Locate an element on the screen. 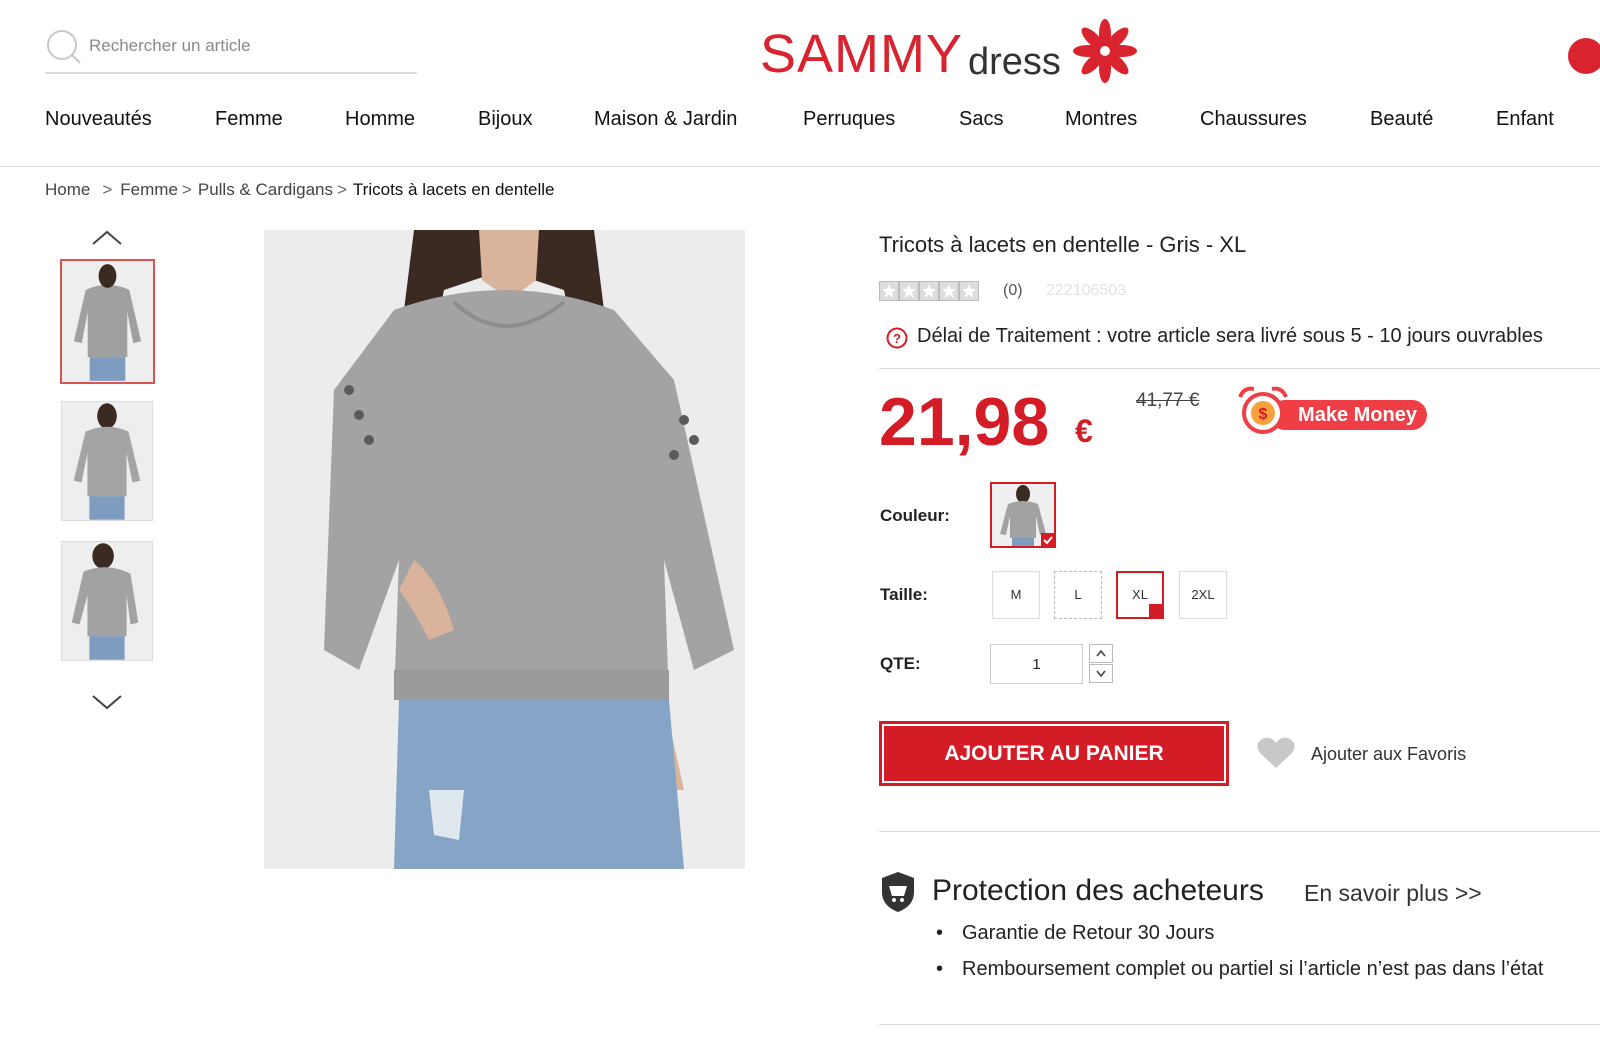 This screenshot has height=1053, width=1600. breadcrumb-current: Tricots à lacets en dentelle is located at coordinates (453, 189).